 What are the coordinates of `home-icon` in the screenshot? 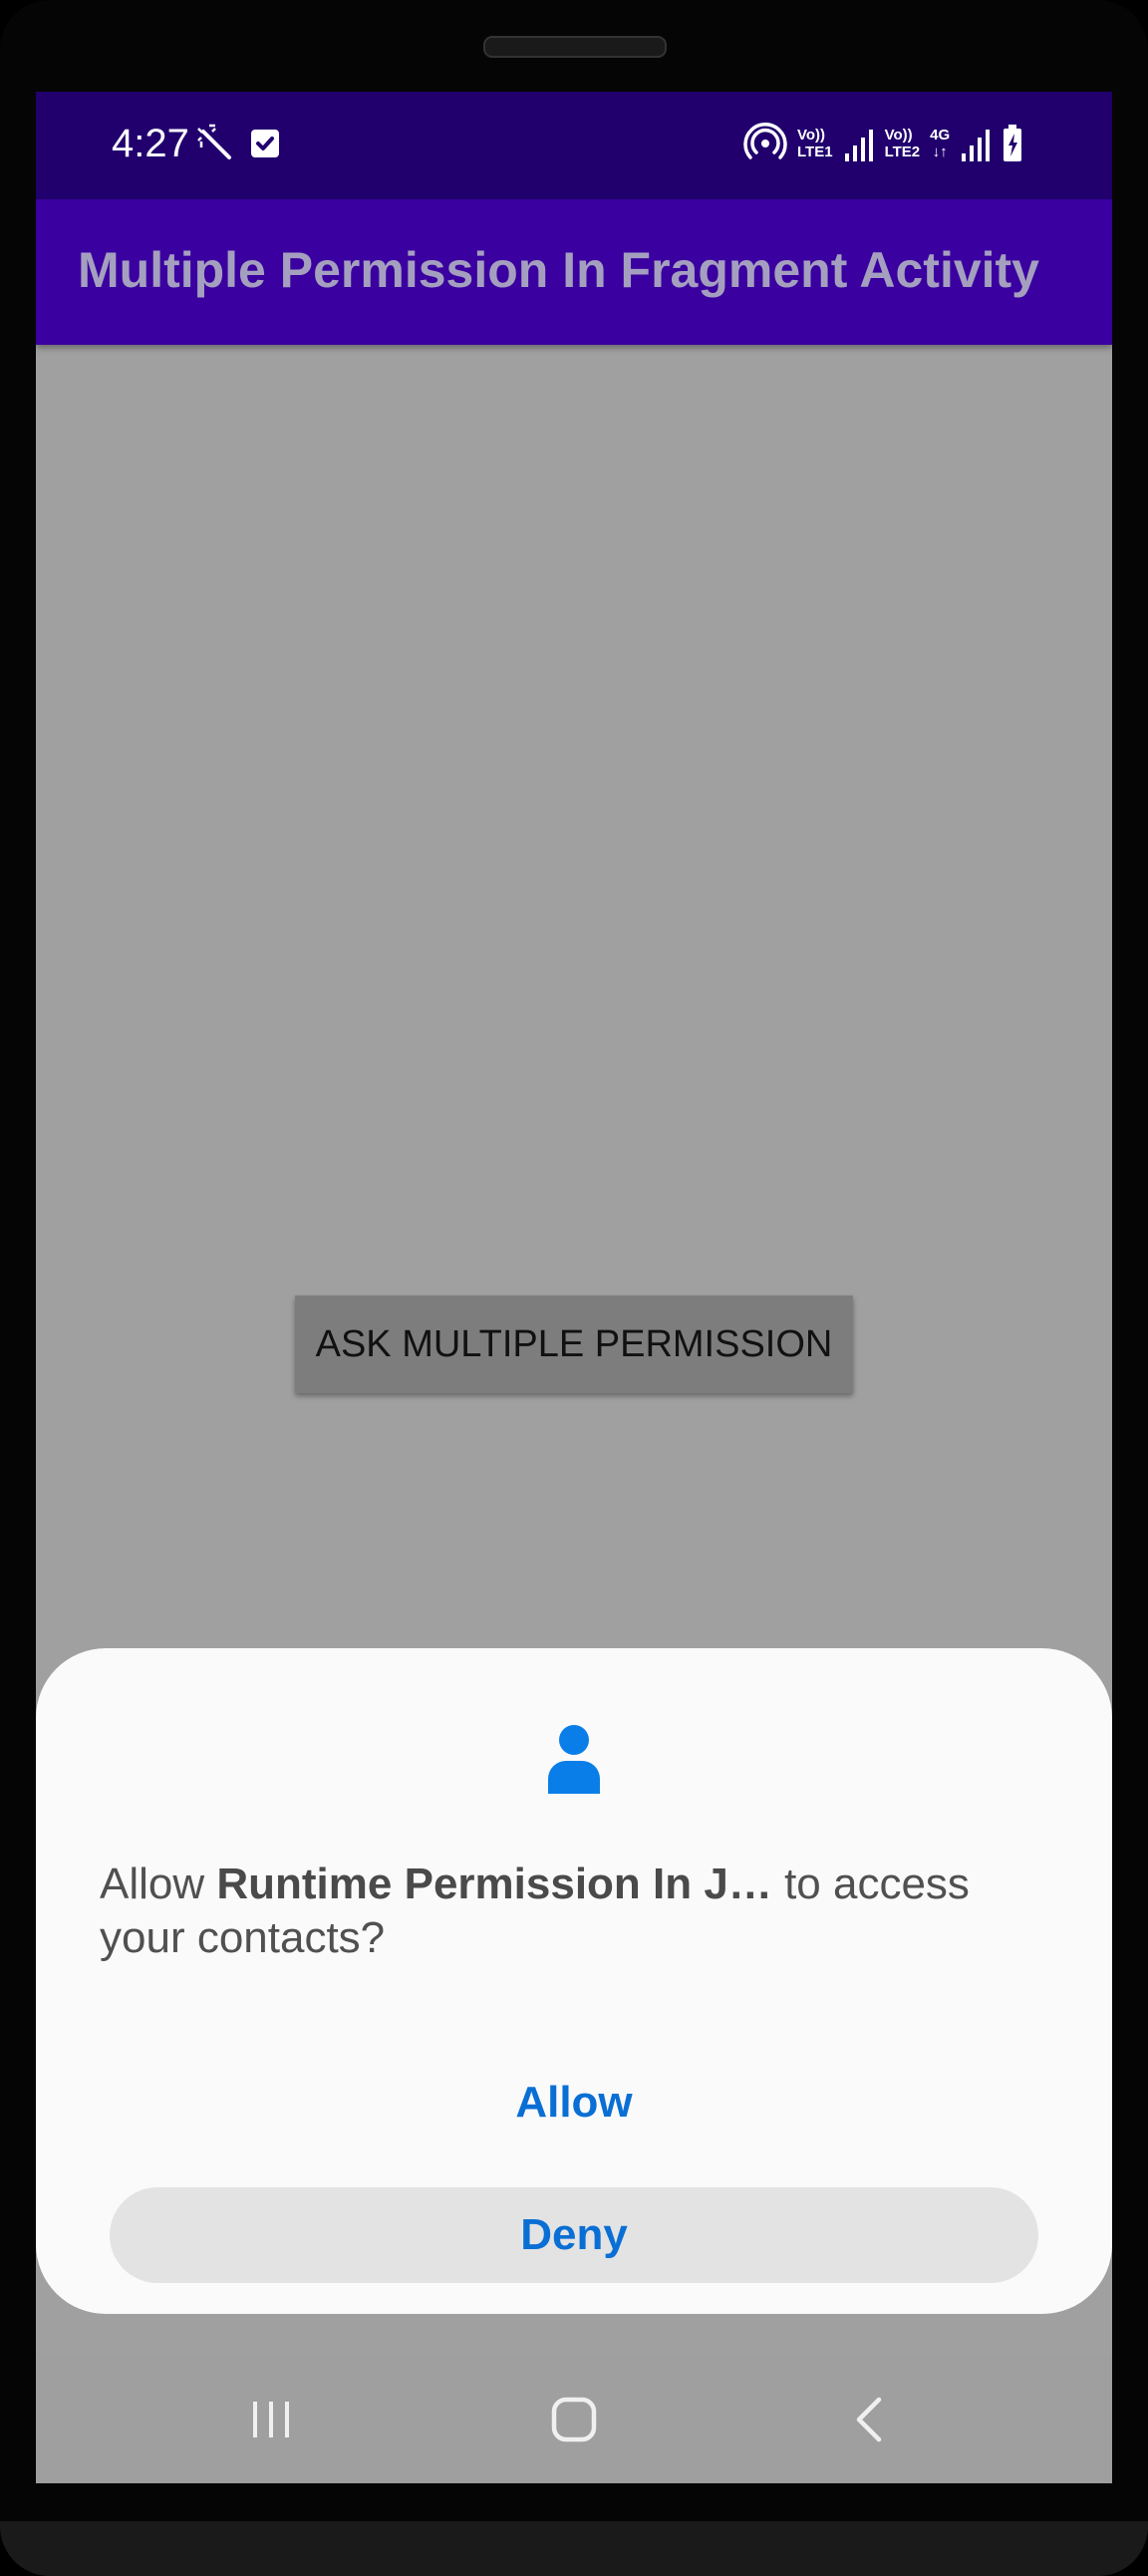 It's located at (574, 2419).